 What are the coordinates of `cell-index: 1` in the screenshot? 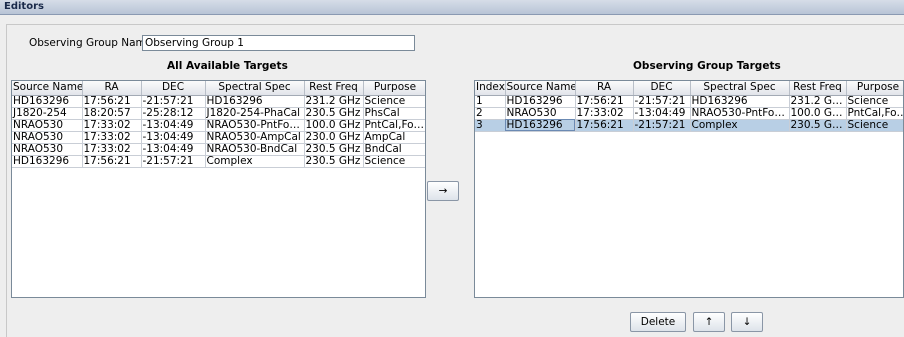 It's located at (490, 101).